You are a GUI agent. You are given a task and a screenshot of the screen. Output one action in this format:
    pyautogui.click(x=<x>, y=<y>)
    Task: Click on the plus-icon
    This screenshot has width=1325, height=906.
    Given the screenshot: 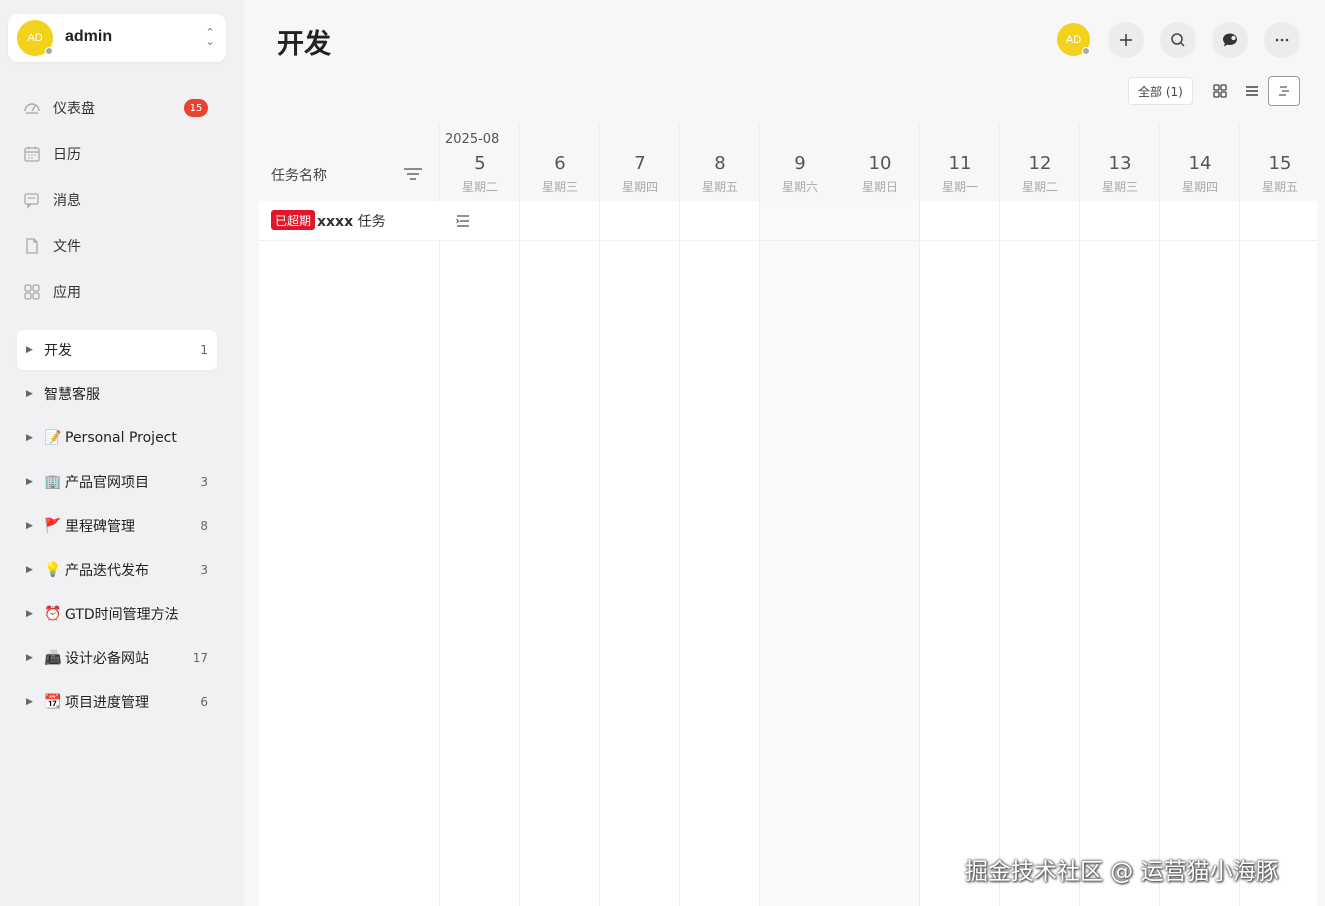 What is the action you would take?
    pyautogui.click(x=1126, y=40)
    